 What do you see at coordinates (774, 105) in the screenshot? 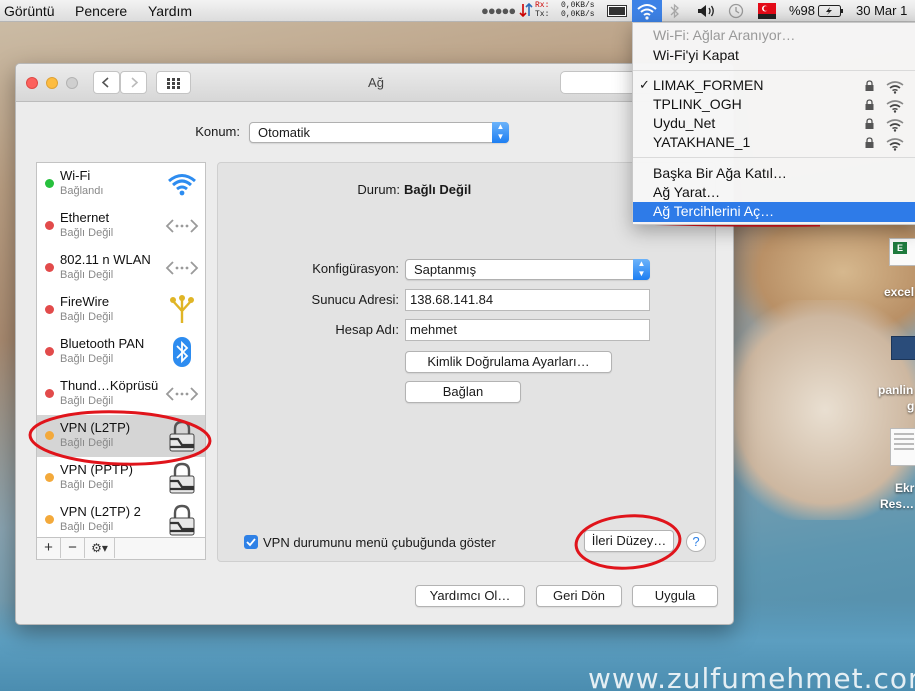
I see `wifi-network-item: TPLINK_OGH` at bounding box center [774, 105].